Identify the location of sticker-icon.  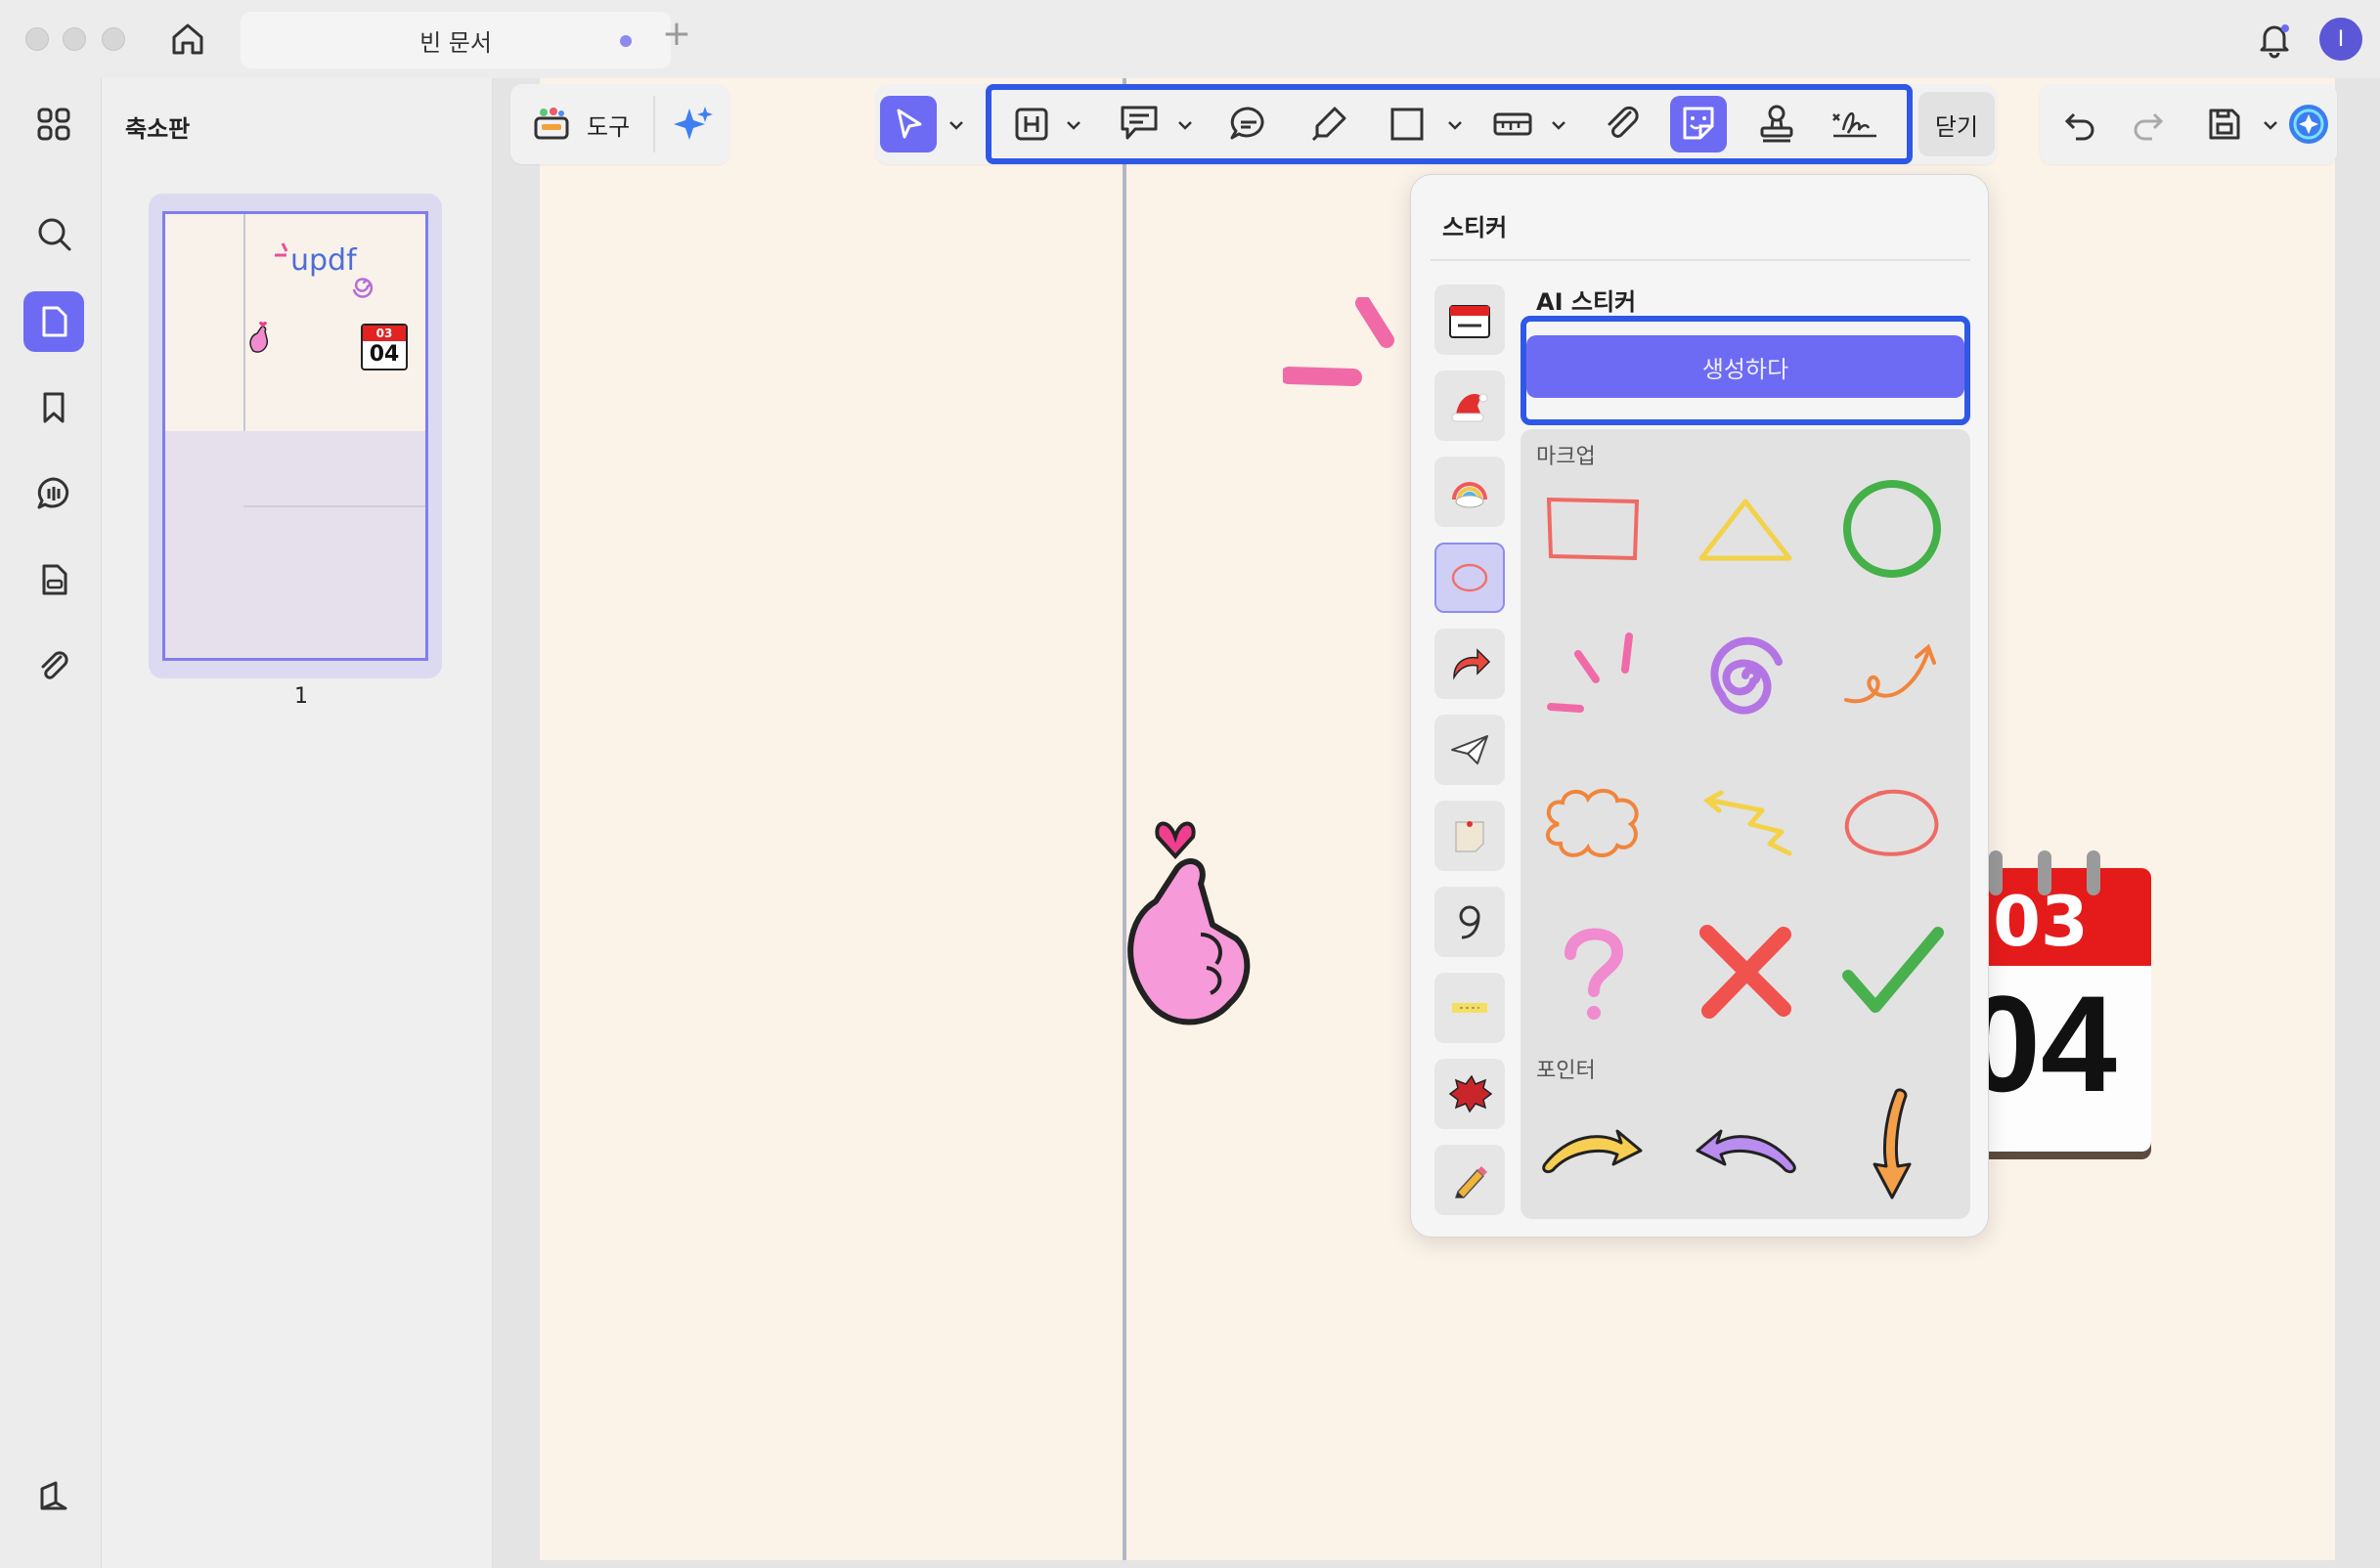
(1698, 123).